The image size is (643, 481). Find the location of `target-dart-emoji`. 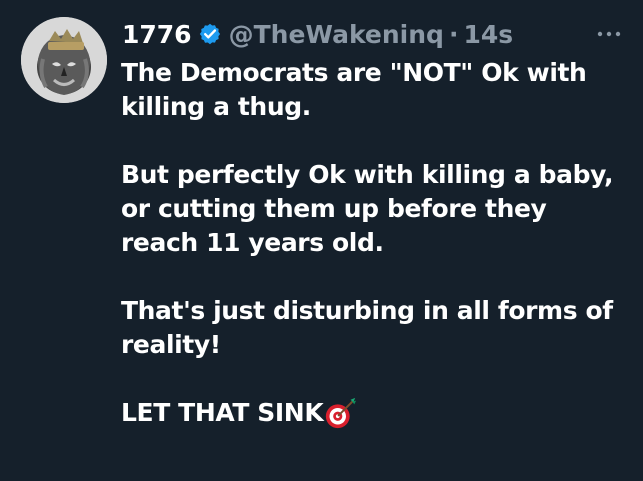

target-dart-emoji is located at coordinates (341, 412).